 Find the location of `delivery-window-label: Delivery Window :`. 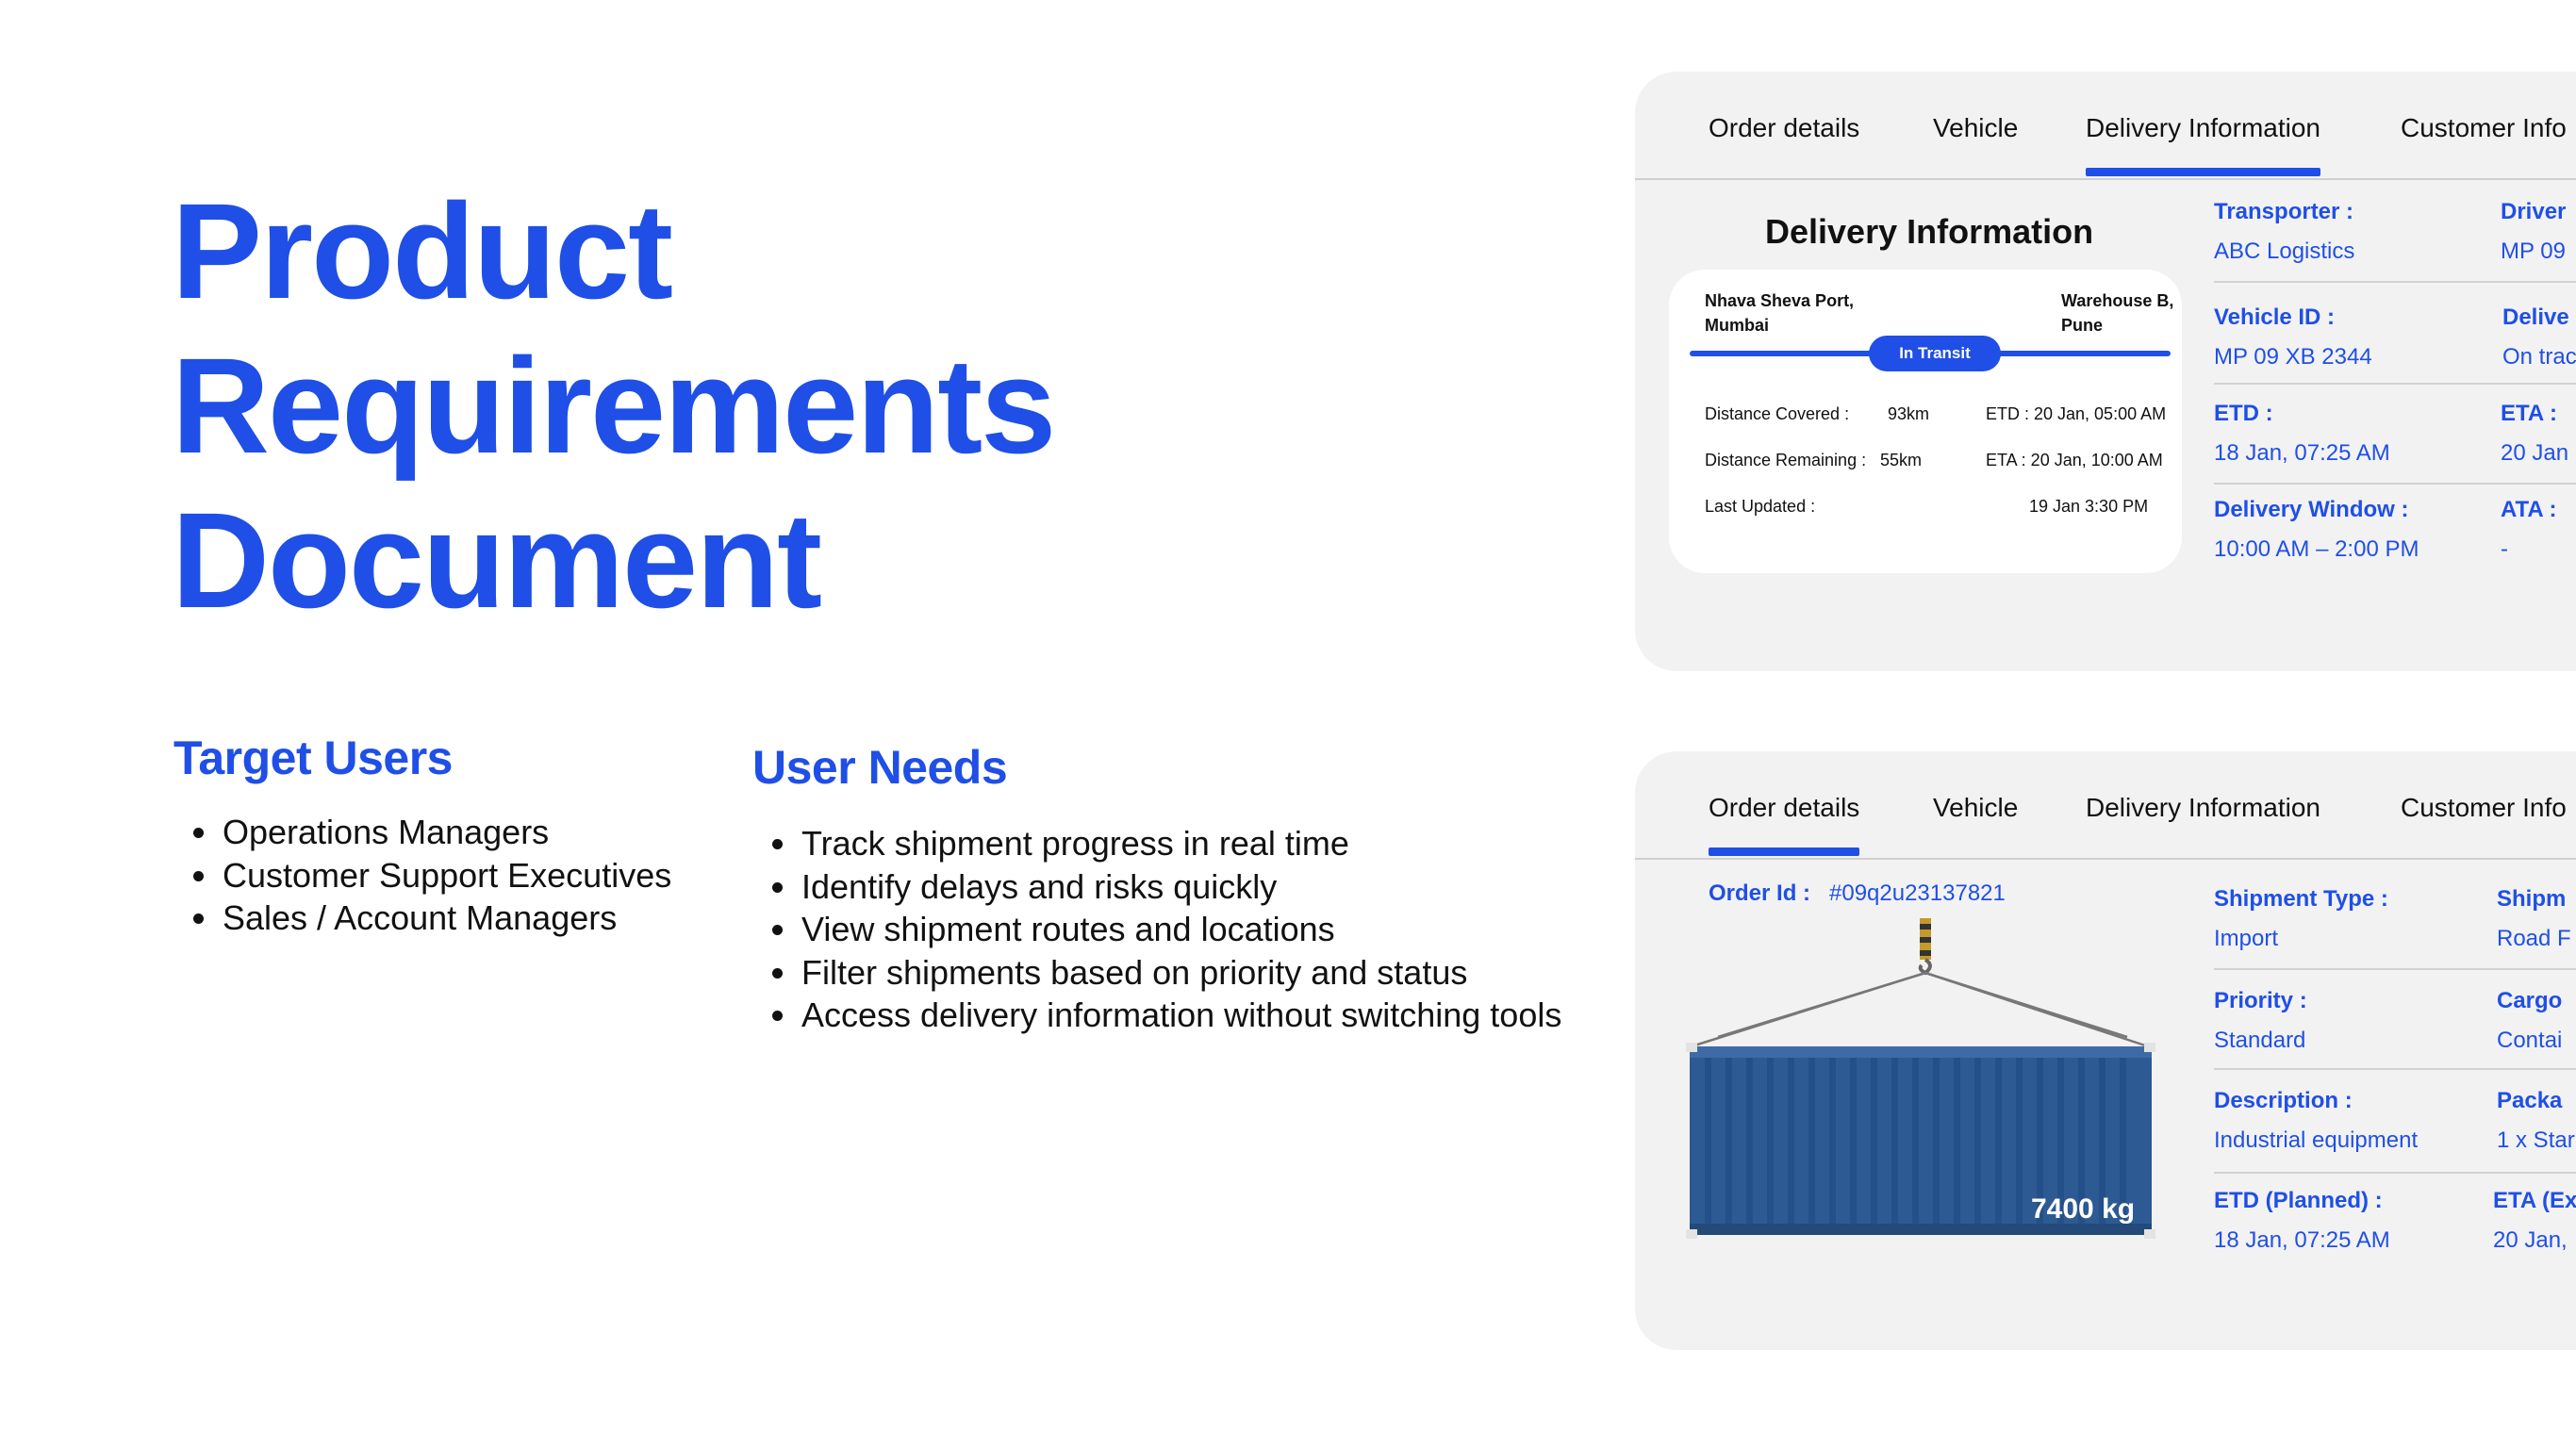

delivery-window-label: Delivery Window : is located at coordinates (2311, 510).